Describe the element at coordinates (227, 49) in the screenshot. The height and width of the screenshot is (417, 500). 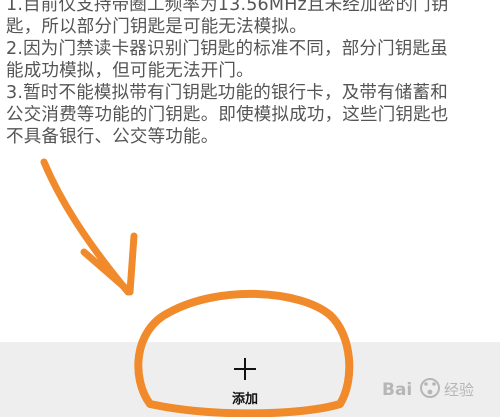
I see `instruction-line-3: 2.因为门禁读卡器识别门钥匙的标准不同，部分门钥匙虽` at that location.